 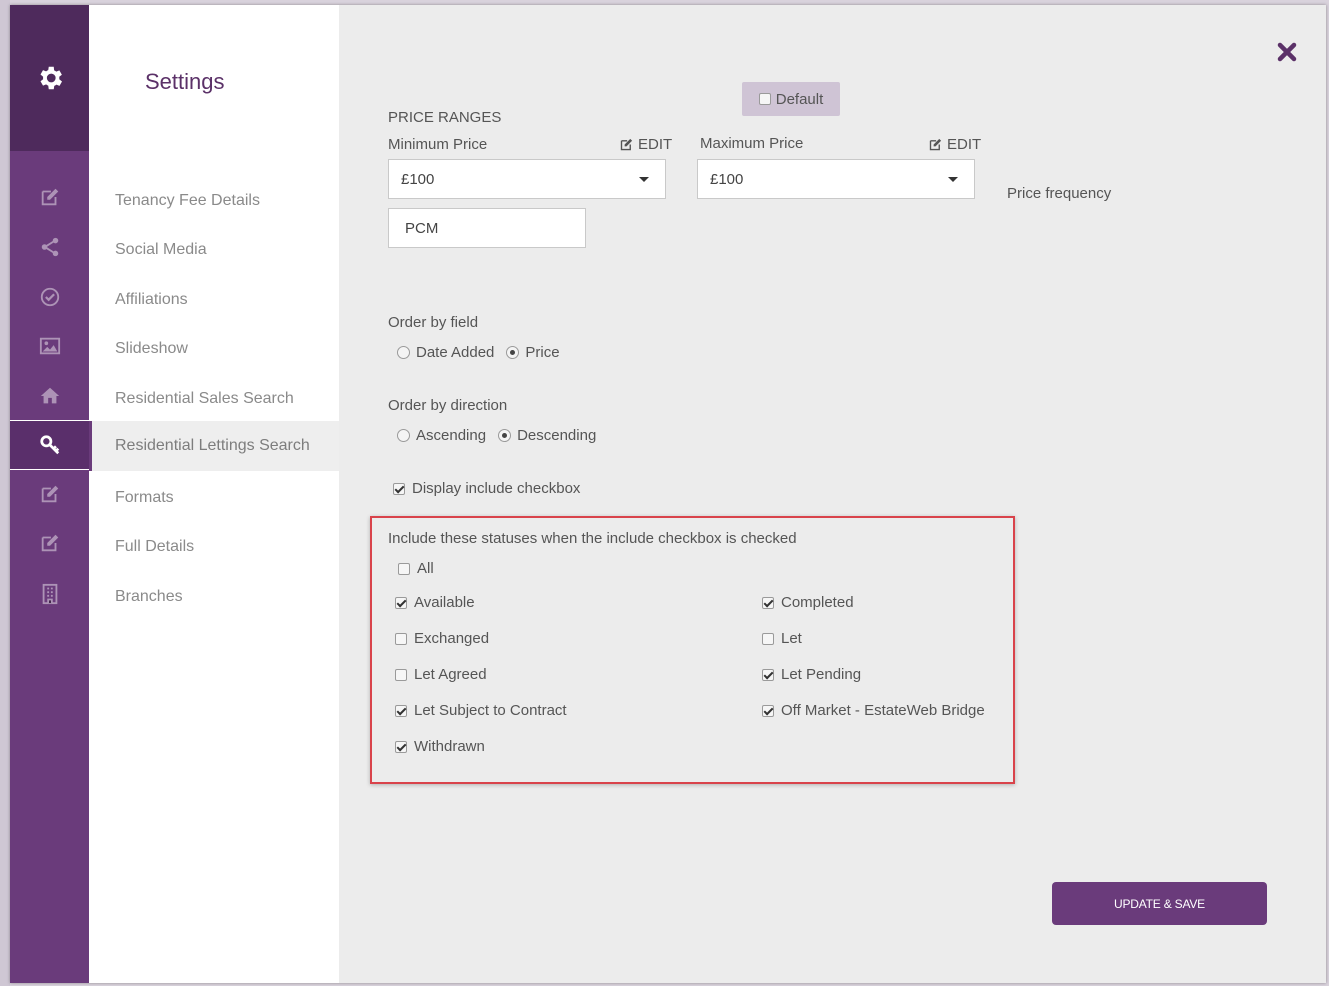 I want to click on check-circle-icon, so click(x=49, y=297).